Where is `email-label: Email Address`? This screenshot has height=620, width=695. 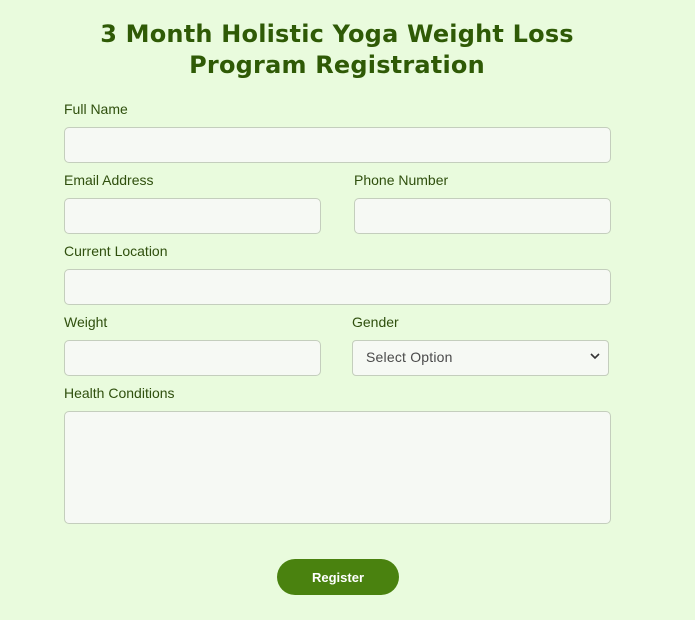
email-label: Email Address is located at coordinates (109, 180).